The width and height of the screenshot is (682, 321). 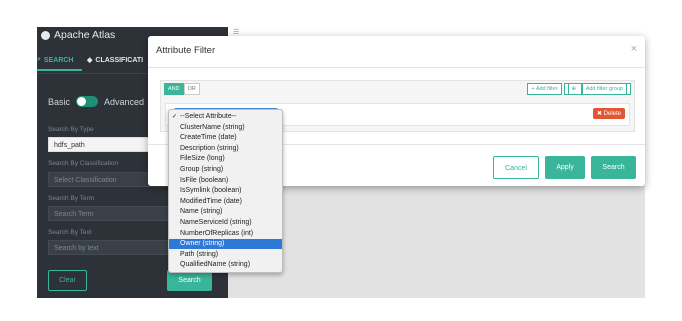 What do you see at coordinates (225, 170) in the screenshot?
I see `dropdown-option: Group (string)` at bounding box center [225, 170].